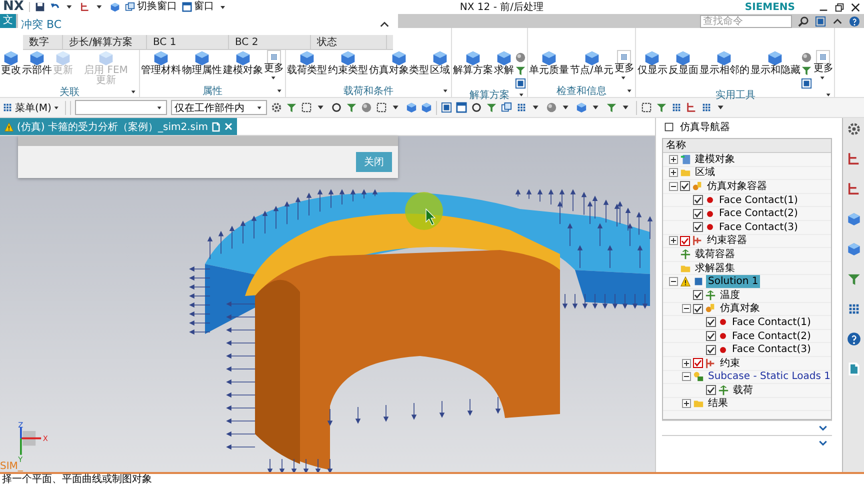 The width and height of the screenshot is (864, 486). What do you see at coordinates (740, 309) in the screenshot?
I see `tree-item: 仿真对象` at bounding box center [740, 309].